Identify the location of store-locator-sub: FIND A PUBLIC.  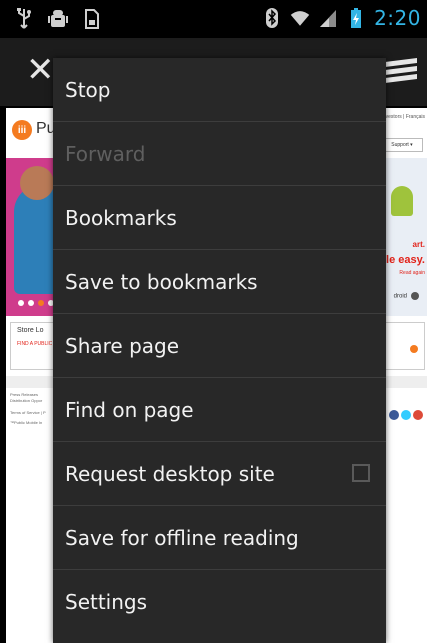
(35, 344).